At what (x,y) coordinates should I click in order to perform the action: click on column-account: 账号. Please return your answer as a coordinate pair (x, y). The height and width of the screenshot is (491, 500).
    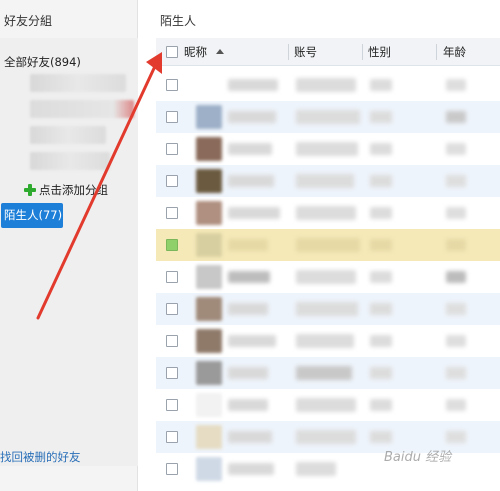
    Looking at the image, I should click on (305, 52).